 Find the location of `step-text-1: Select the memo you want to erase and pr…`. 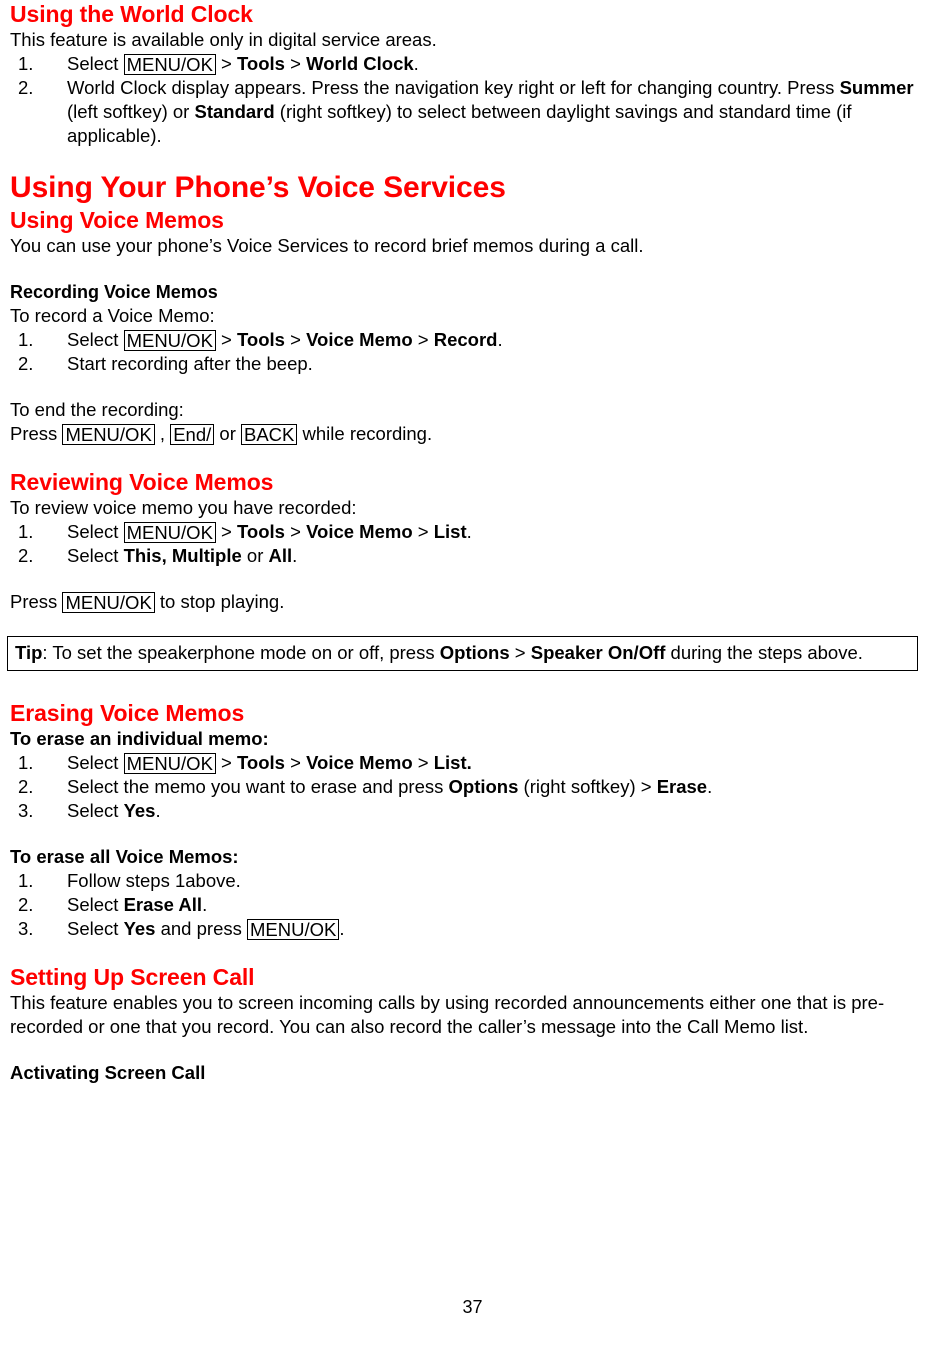

step-text-1: Select the memo you want to erase and pr… is located at coordinates (258, 786).